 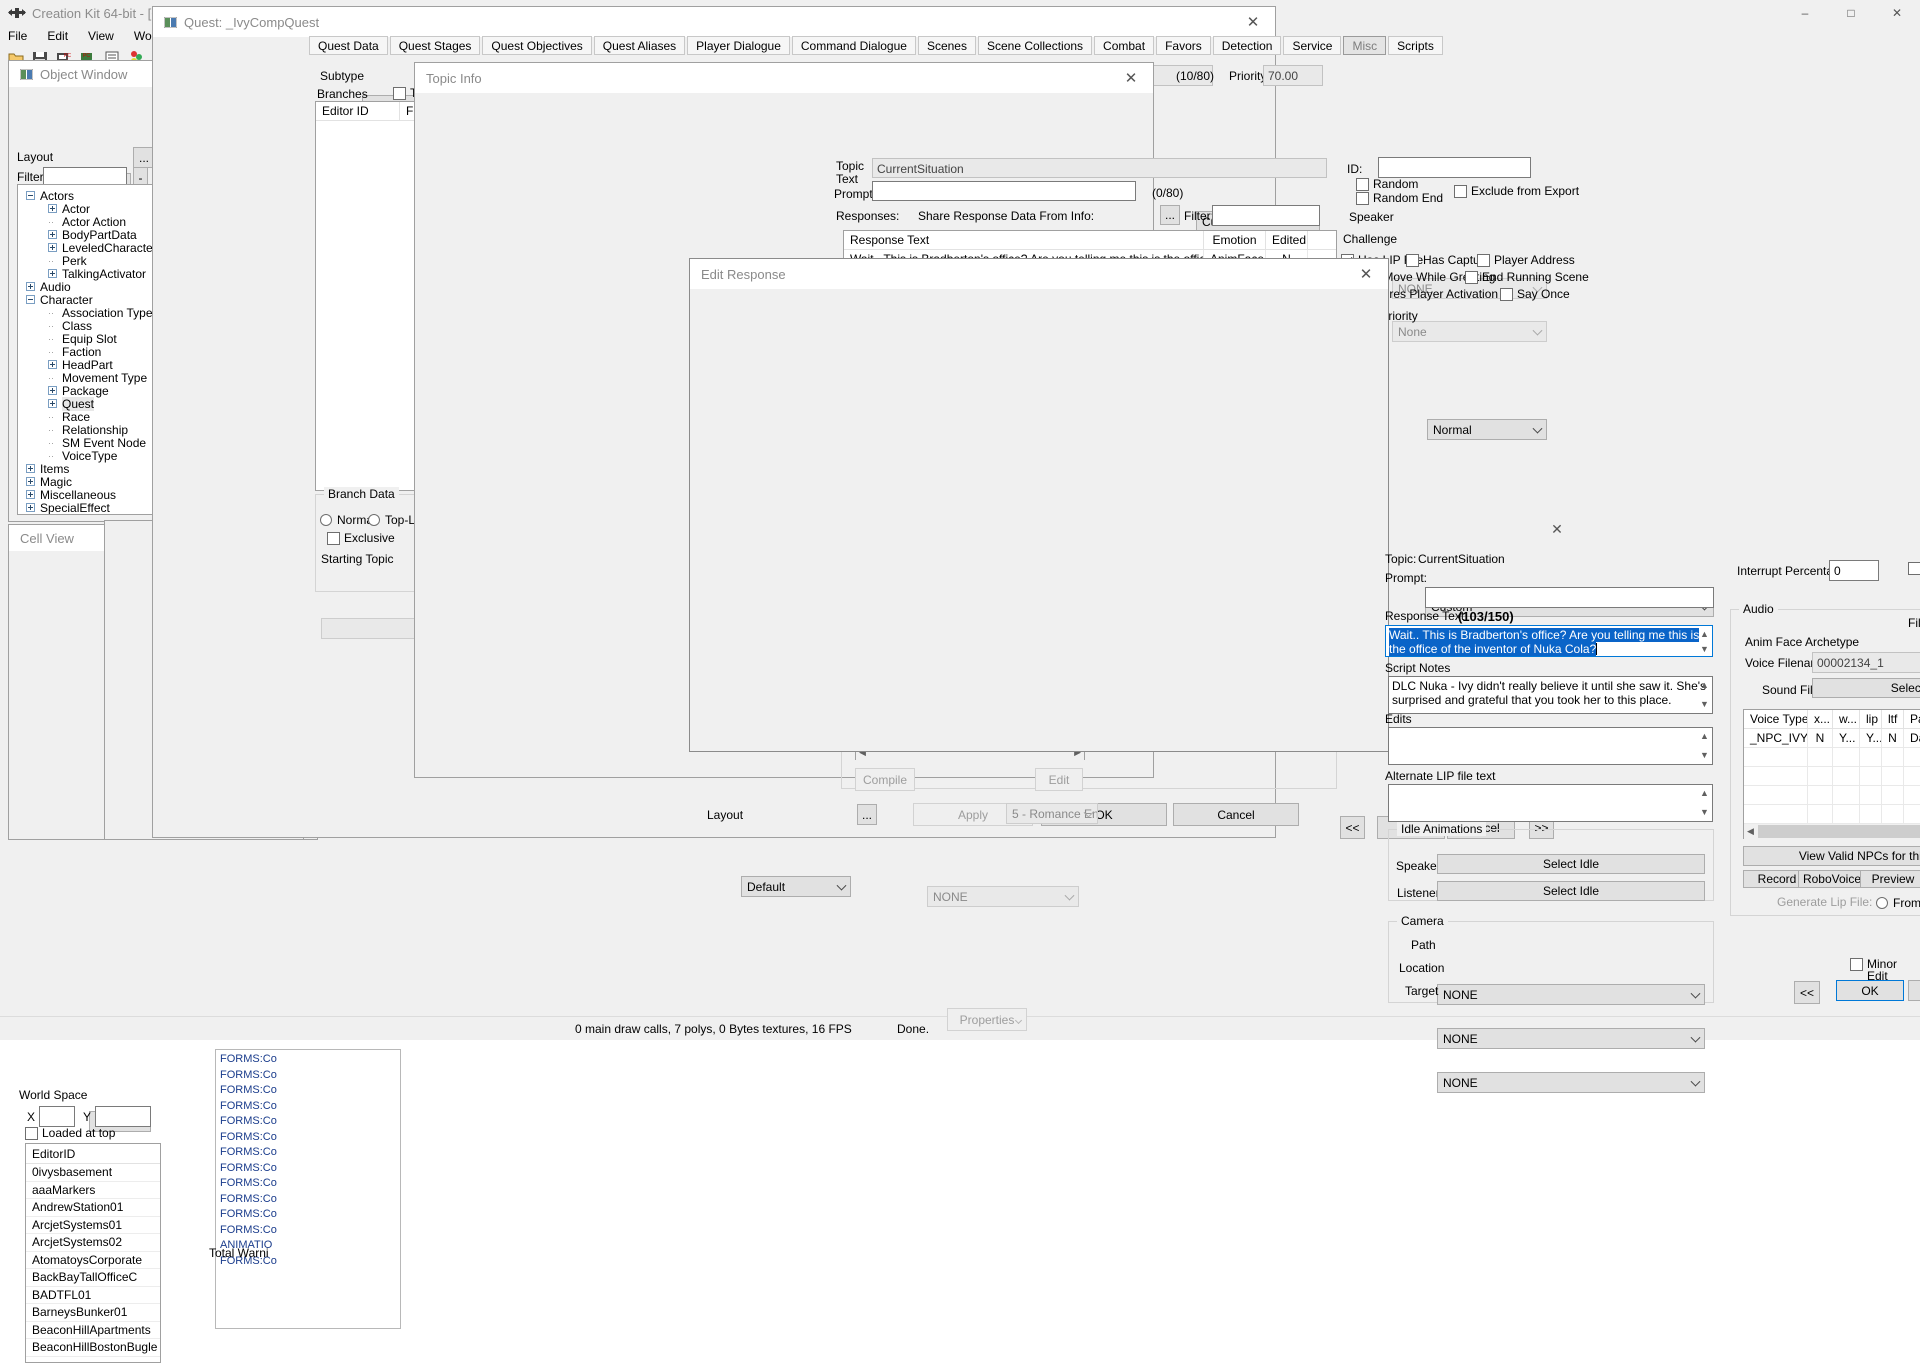 I want to click on quest-layout-combo: Default, so click(x=796, y=886).